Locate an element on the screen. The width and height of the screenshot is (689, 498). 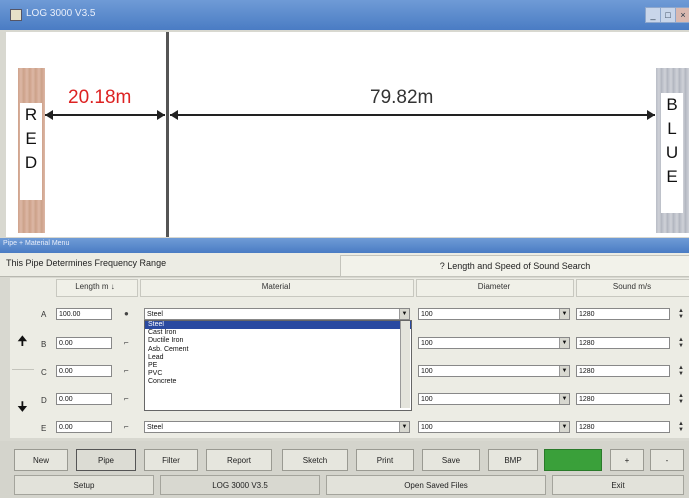
sketch-button: Sketch is located at coordinates (315, 460).